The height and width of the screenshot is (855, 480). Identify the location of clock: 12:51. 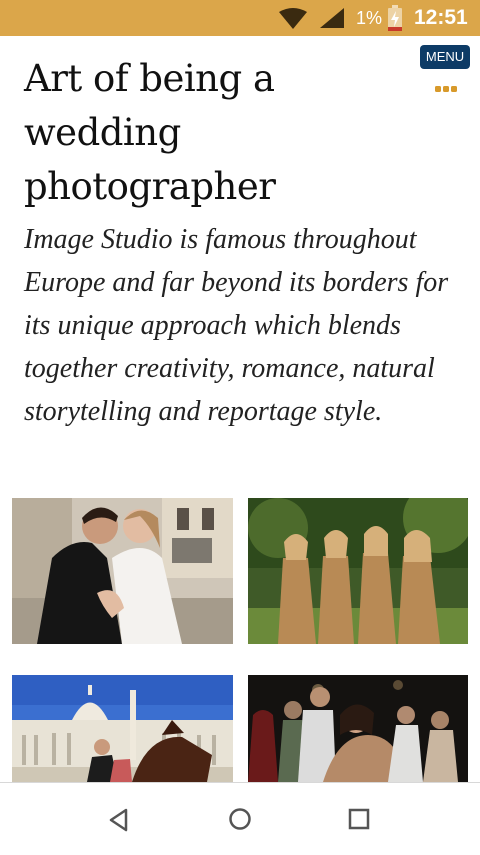
(441, 17).